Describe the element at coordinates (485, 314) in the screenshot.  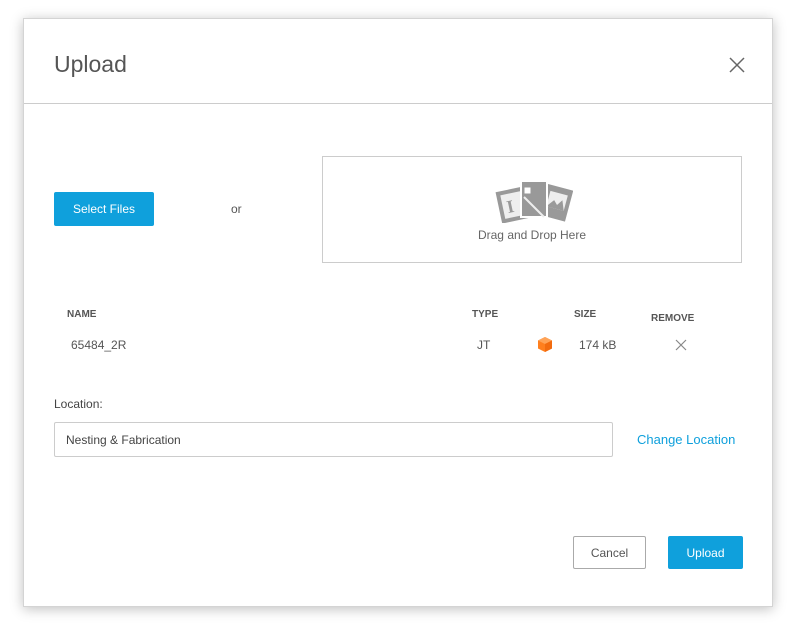
I see `header-type: TYPE` at that location.